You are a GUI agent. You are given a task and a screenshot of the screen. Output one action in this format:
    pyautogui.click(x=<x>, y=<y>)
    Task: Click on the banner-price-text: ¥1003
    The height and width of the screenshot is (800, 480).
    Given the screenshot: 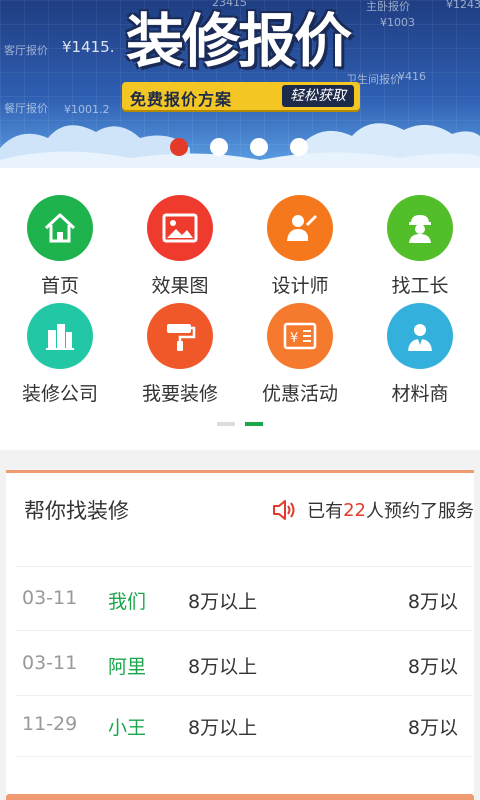 What is the action you would take?
    pyautogui.click(x=397, y=22)
    